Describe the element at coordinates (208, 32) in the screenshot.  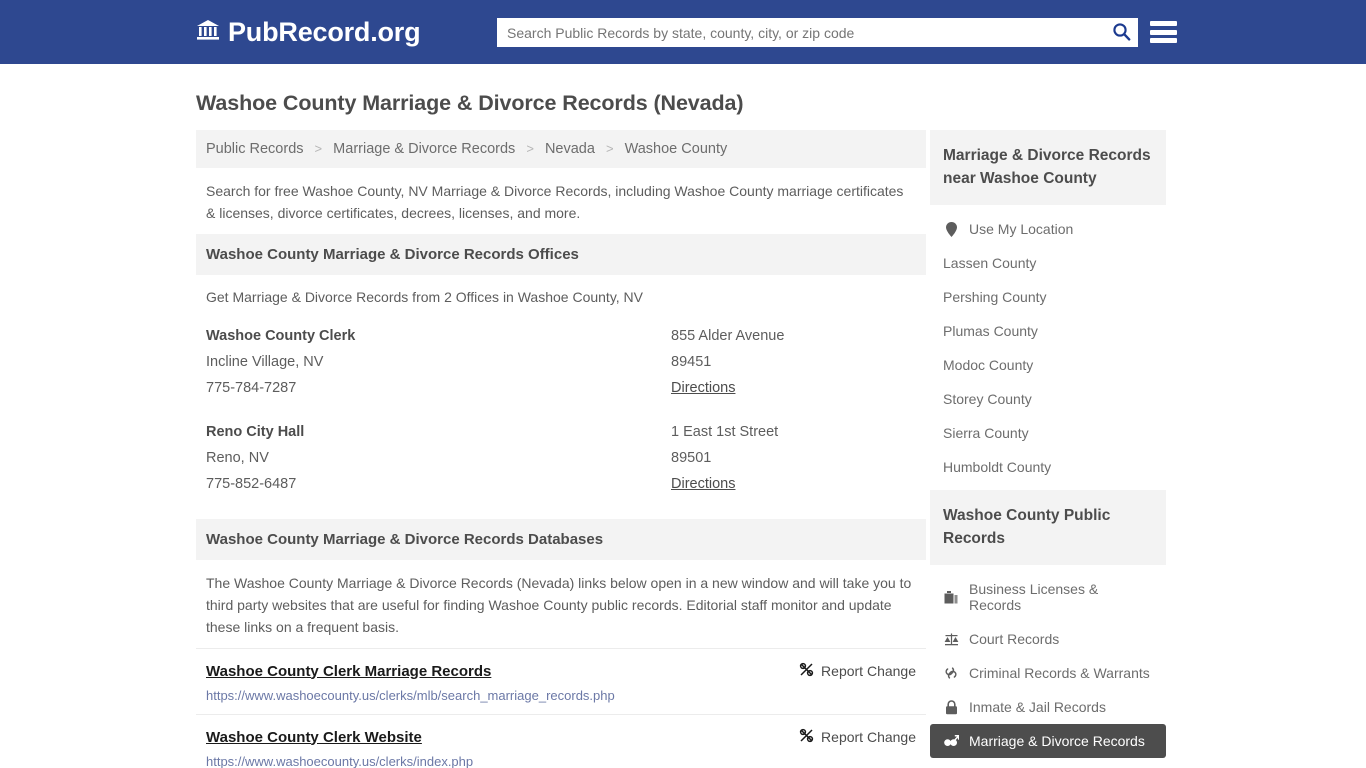
I see `bank-icon` at that location.